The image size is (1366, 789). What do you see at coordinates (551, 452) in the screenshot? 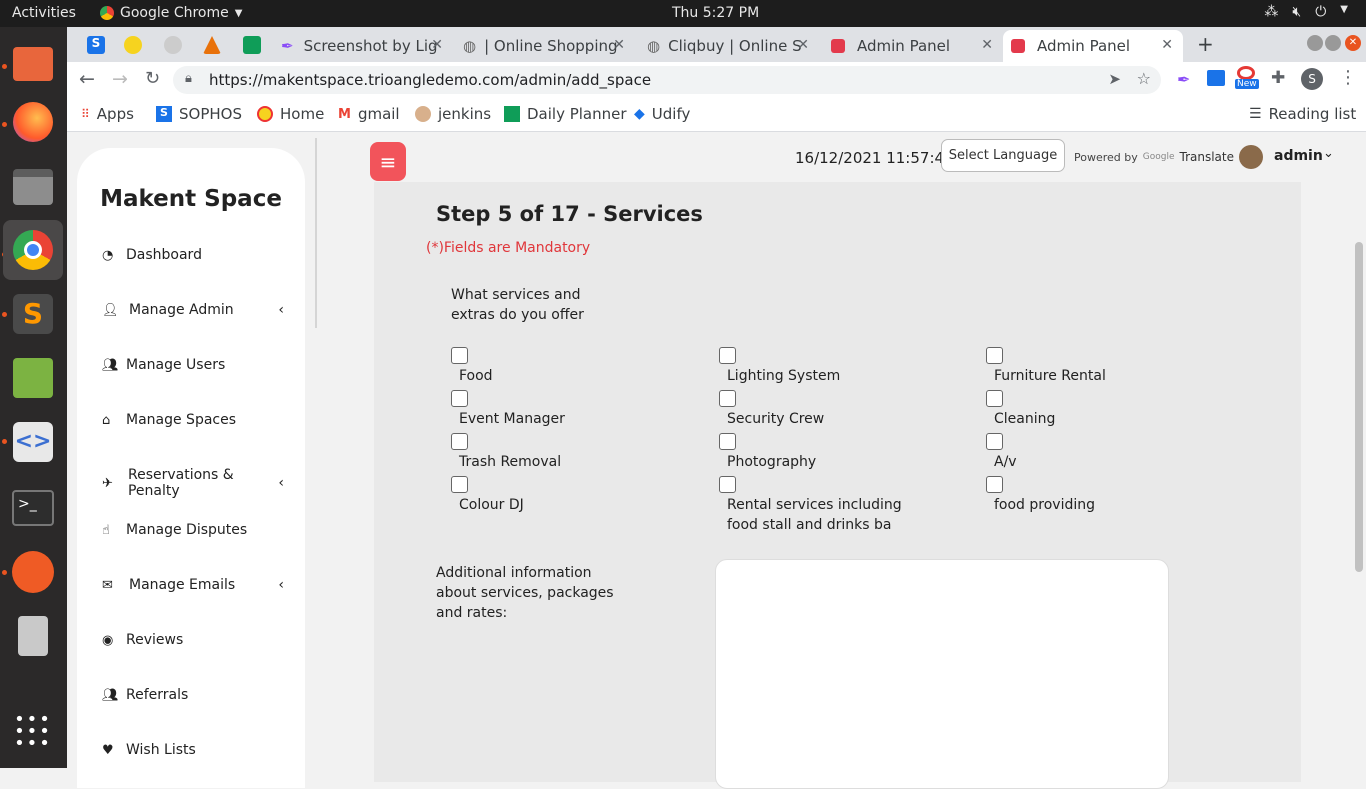
I see `service-option-trash-removal: Trash Removal` at bounding box center [551, 452].